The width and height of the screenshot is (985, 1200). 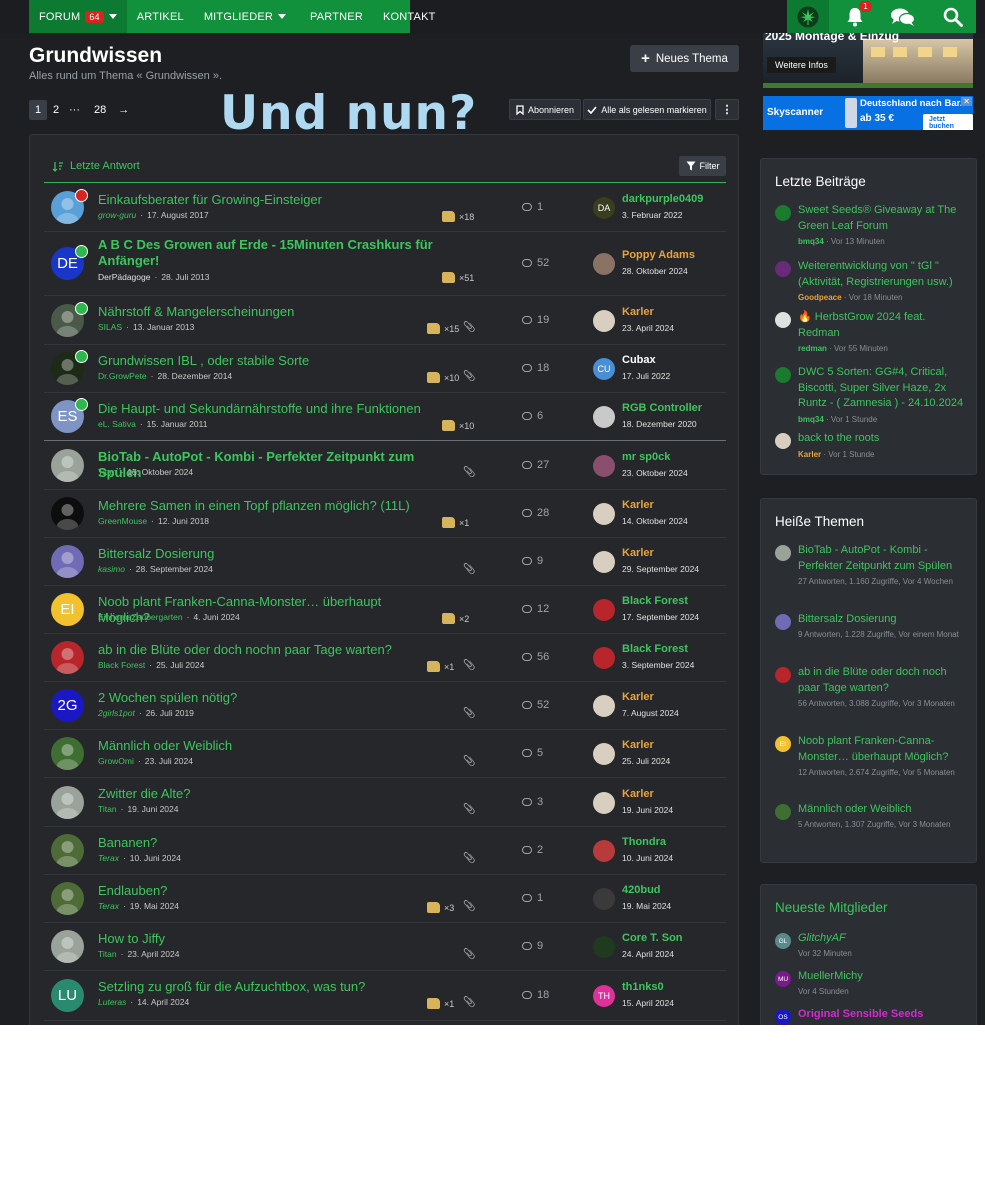 What do you see at coordinates (702, 166) in the screenshot?
I see `filter-button: Filter` at bounding box center [702, 166].